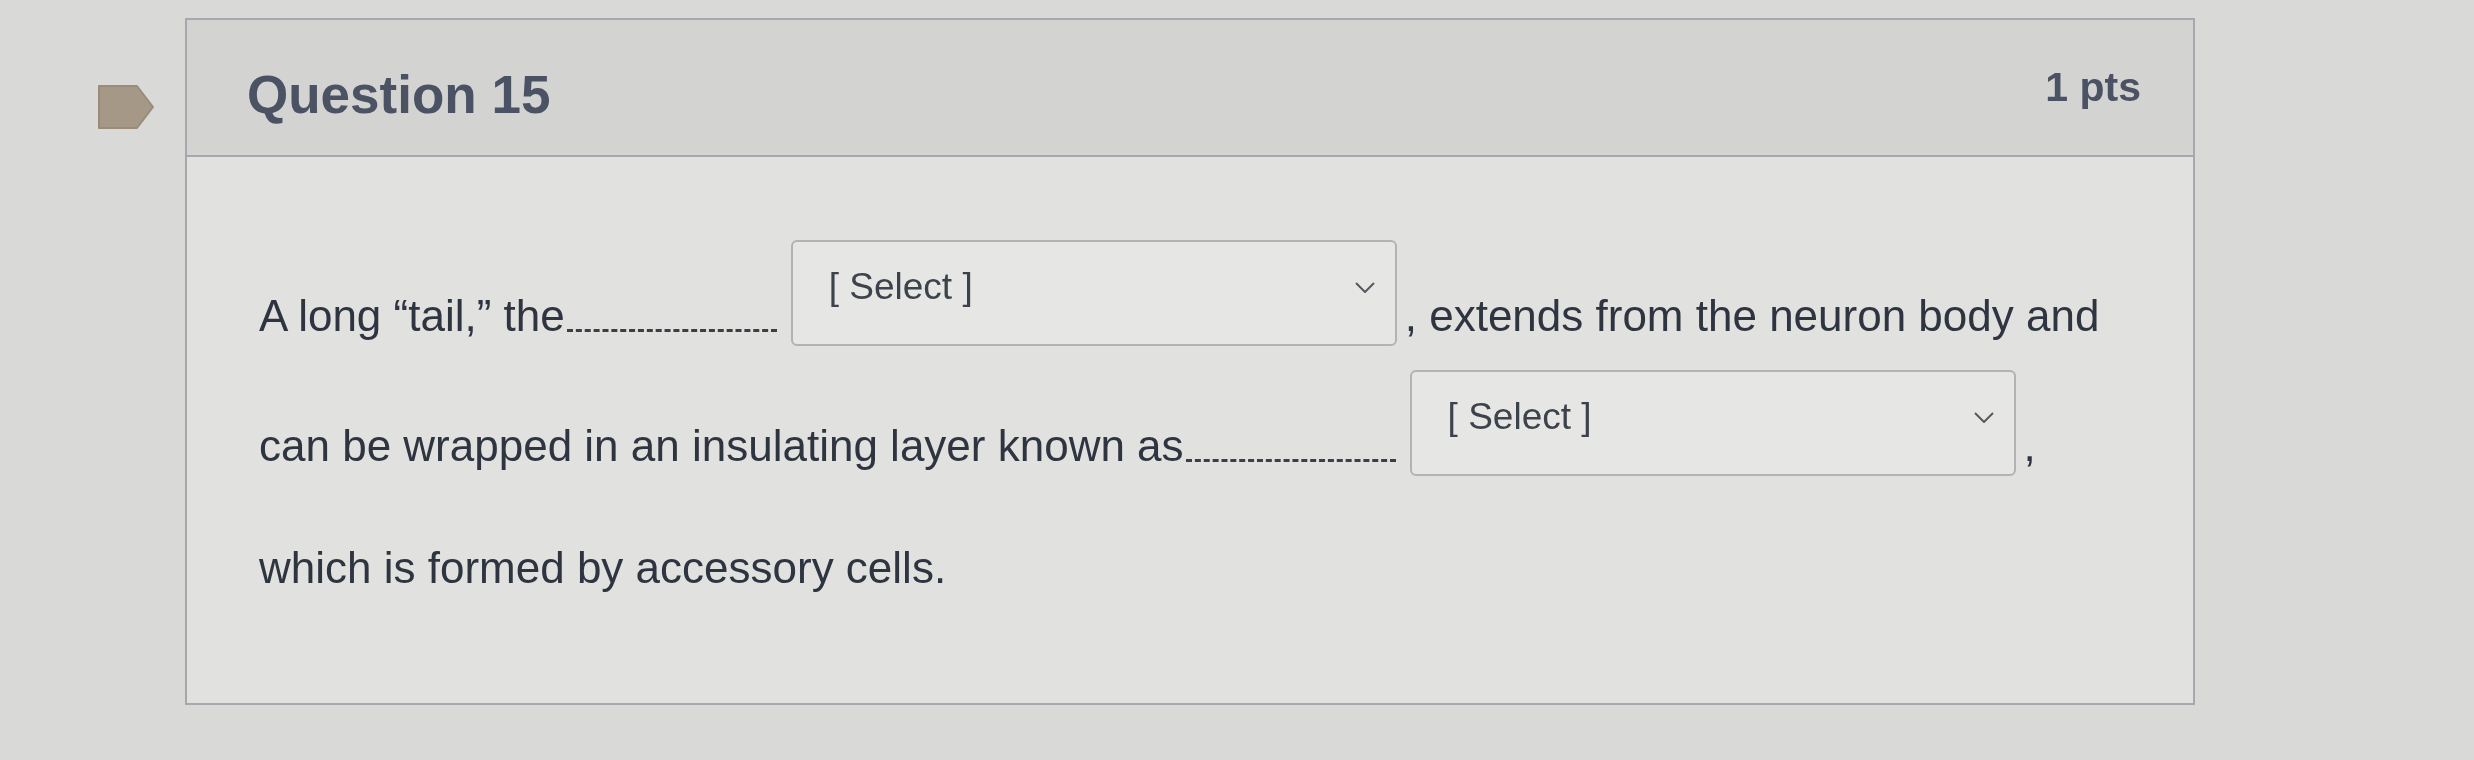  I want to click on question-text: can be wrapped in an insulating layer known as, so click(721, 446).